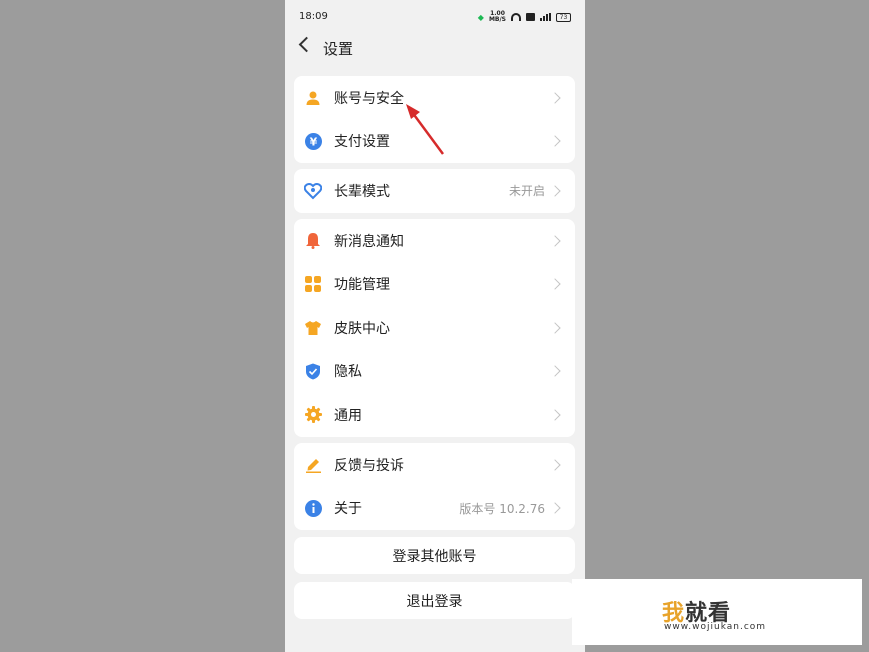  I want to click on settings-row-label: 支付设置, so click(362, 142).